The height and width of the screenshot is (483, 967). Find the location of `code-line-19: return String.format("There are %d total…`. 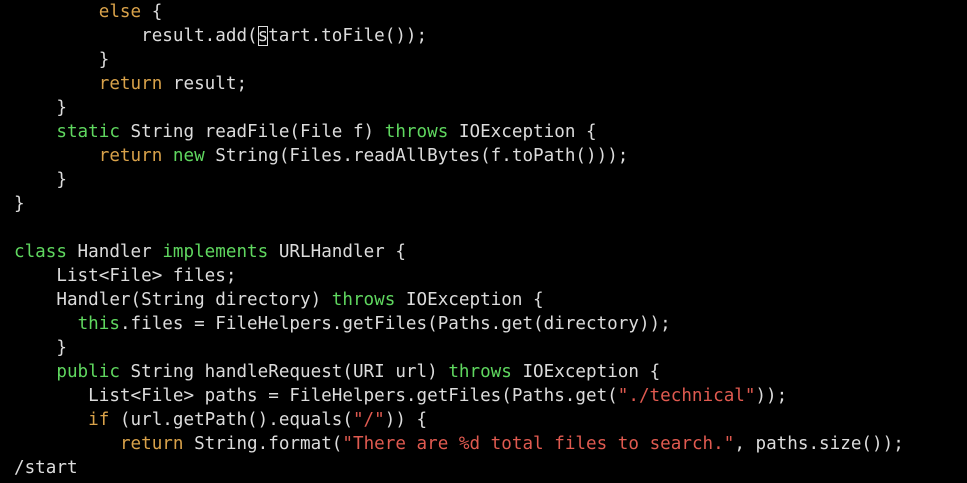

code-line-19: return String.format("There are %d total… is located at coordinates (511, 444).